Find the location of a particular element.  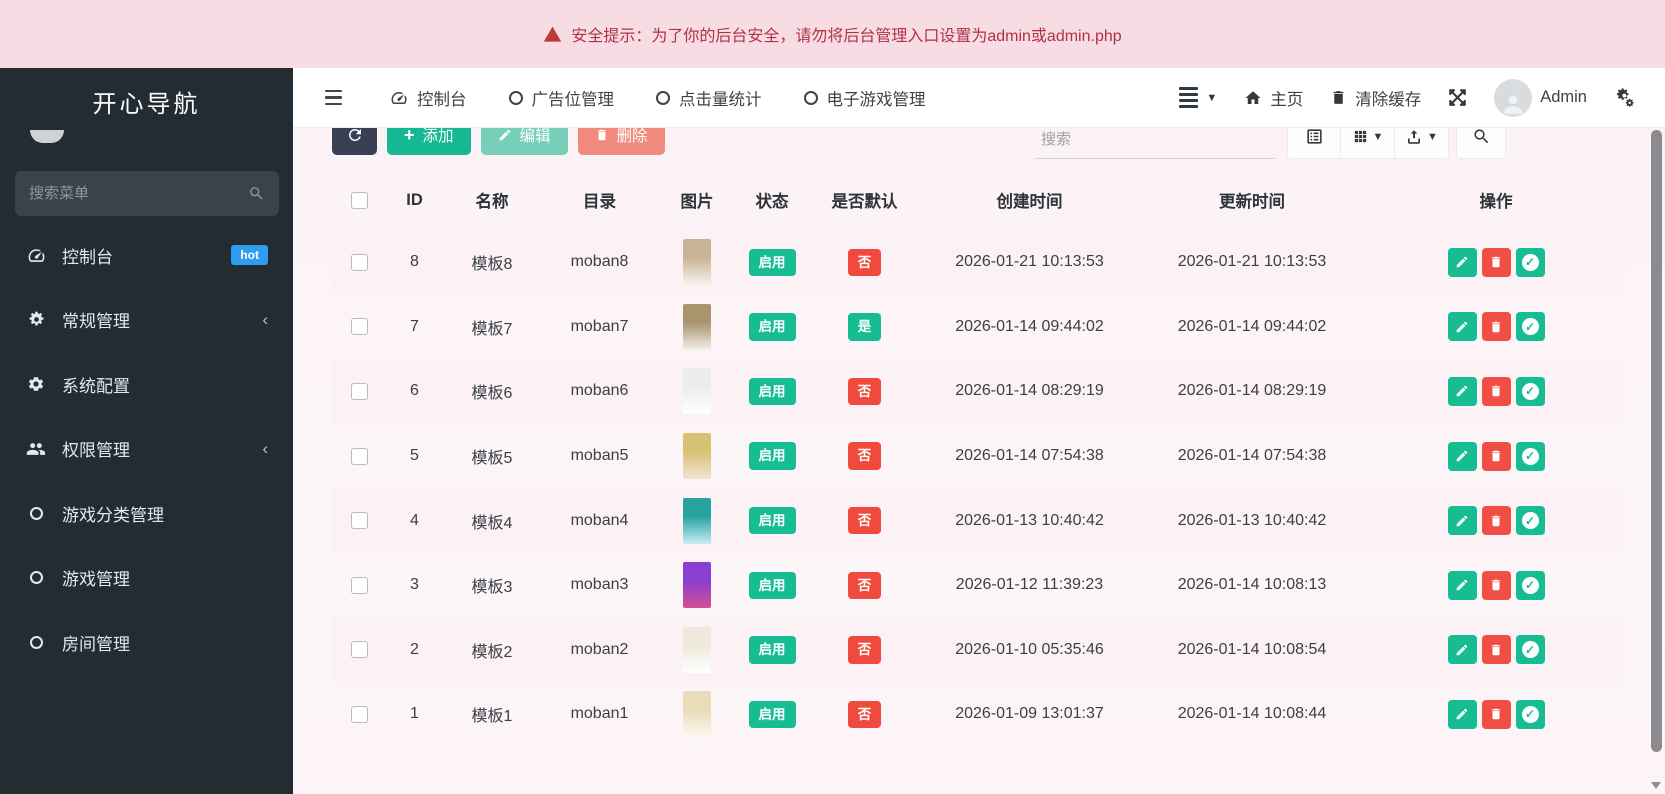

sidebar-item-game-category: 游戏分类管理 is located at coordinates (146, 513).